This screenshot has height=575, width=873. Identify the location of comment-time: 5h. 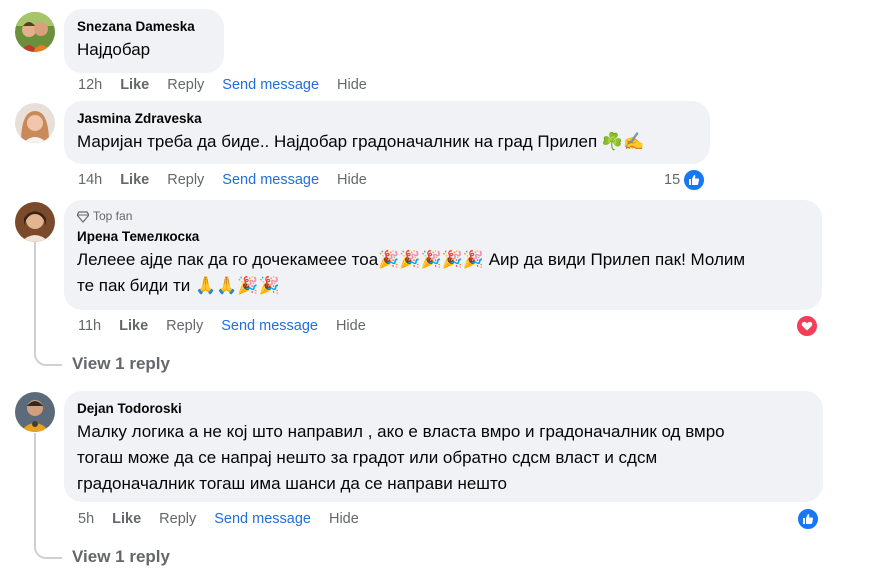
(86, 519).